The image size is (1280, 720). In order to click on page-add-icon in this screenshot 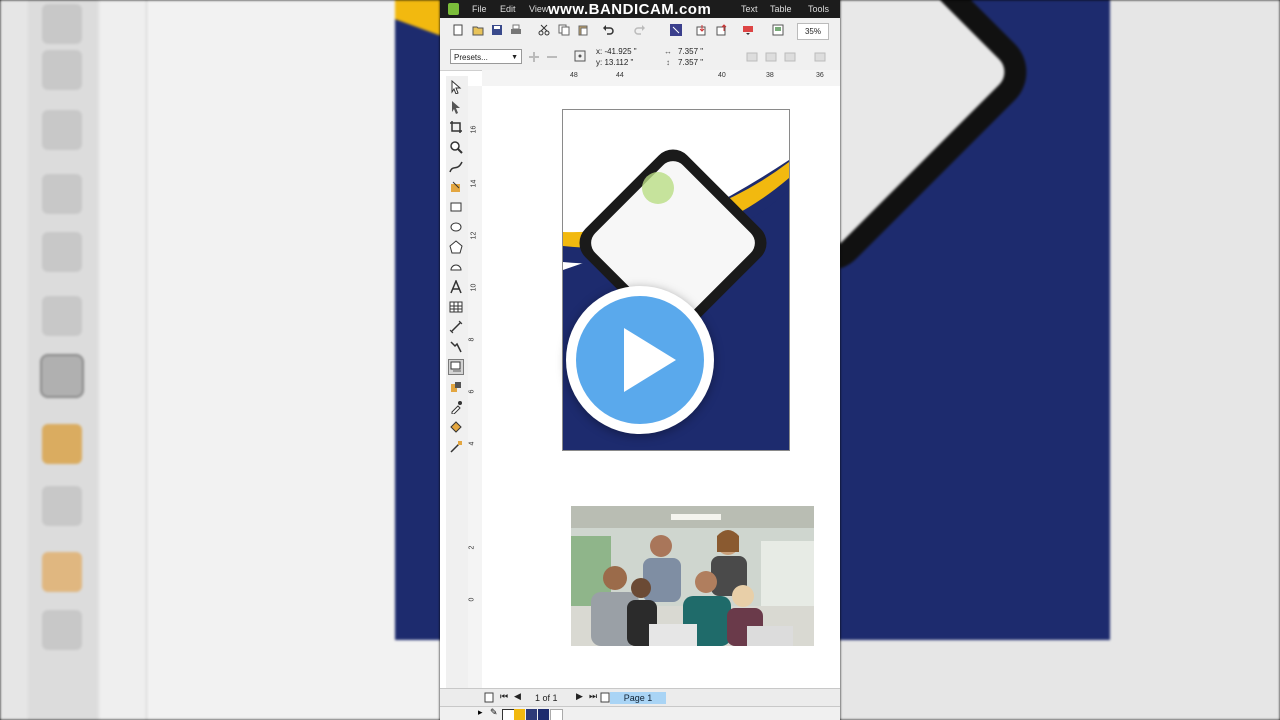, I will do `click(489, 697)`.